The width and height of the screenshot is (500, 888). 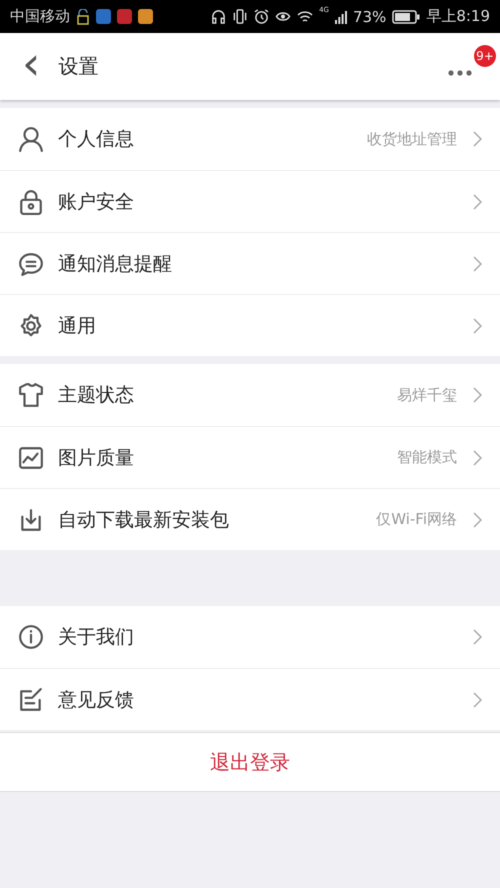 I want to click on download-icon, so click(x=31, y=519).